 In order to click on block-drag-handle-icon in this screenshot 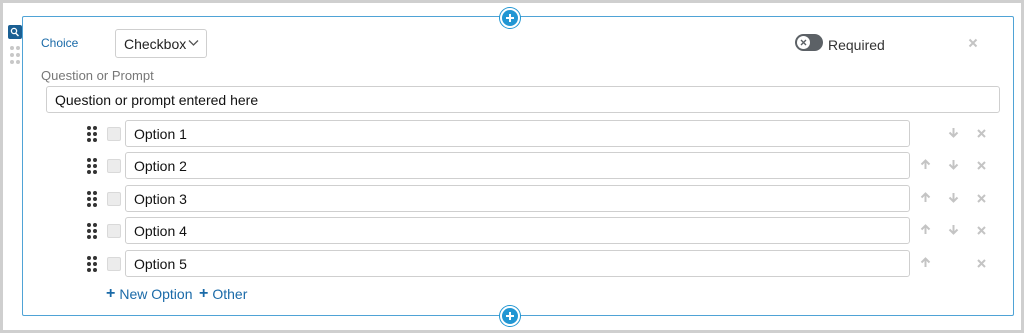, I will do `click(15, 57)`.